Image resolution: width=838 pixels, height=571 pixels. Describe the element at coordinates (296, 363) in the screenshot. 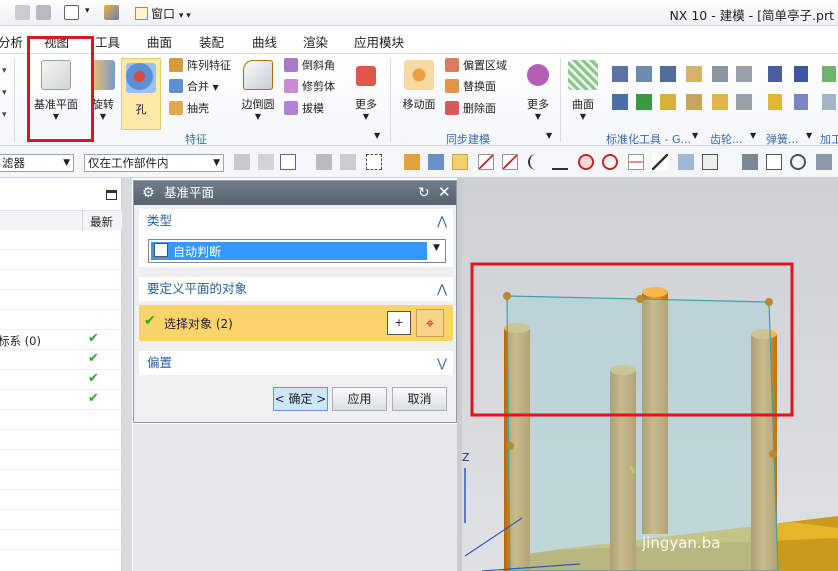

I see `offset-section-header: 偏置 ⋁` at that location.